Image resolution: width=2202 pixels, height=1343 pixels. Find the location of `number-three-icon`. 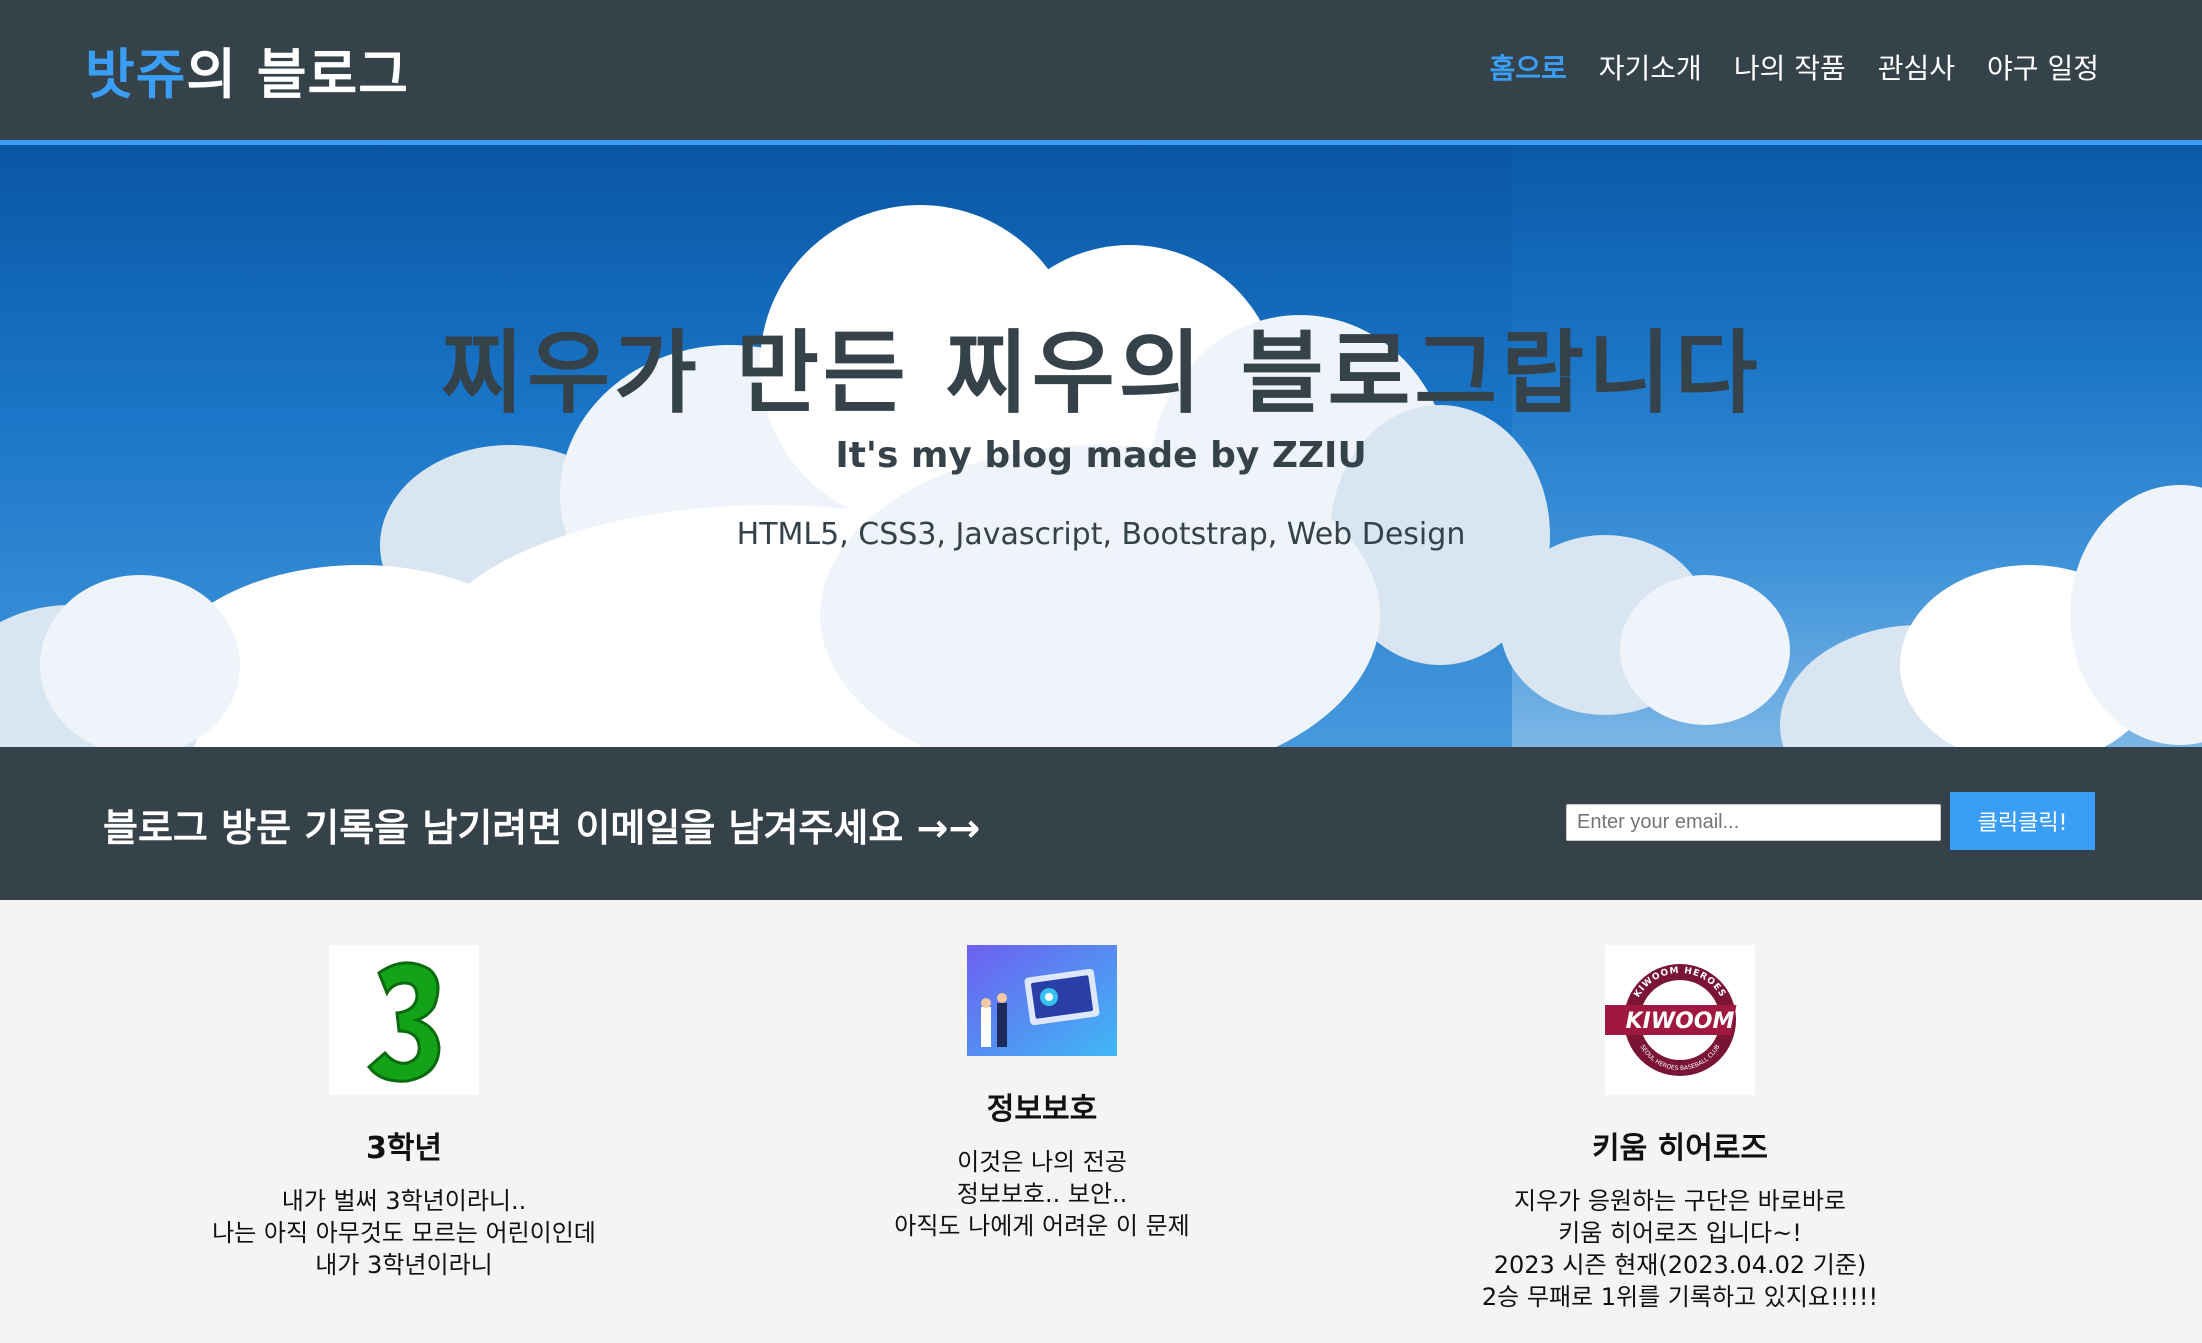

number-three-icon is located at coordinates (404, 1020).